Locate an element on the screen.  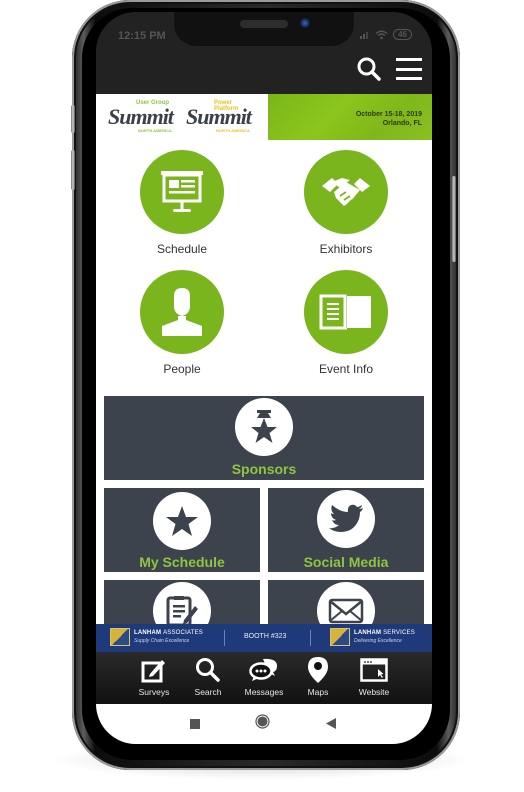
home-button is located at coordinates (262, 724).